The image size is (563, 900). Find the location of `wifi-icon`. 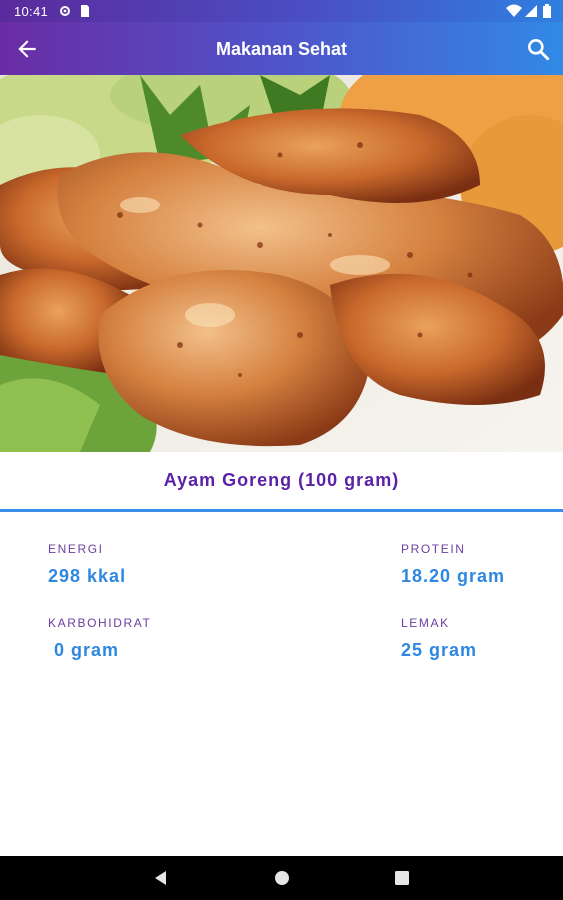

wifi-icon is located at coordinates (514, 10).